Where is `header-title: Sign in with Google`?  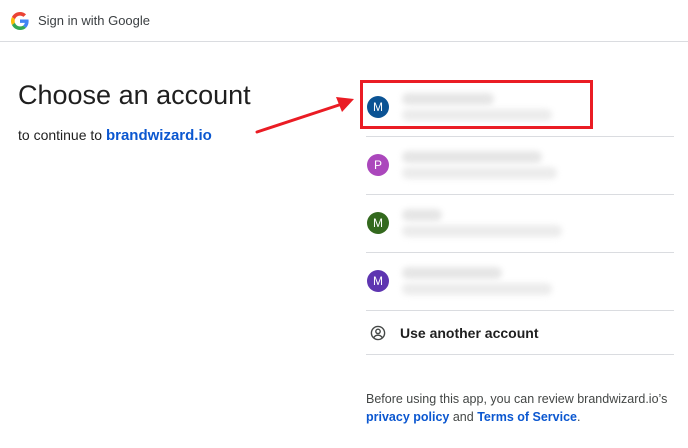 header-title: Sign in with Google is located at coordinates (94, 20).